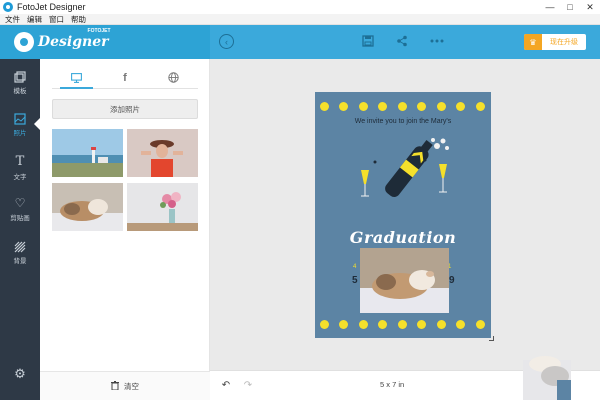 This screenshot has width=600, height=400. What do you see at coordinates (24, 42) in the screenshot?
I see `fotojet-logo-icon` at bounding box center [24, 42].